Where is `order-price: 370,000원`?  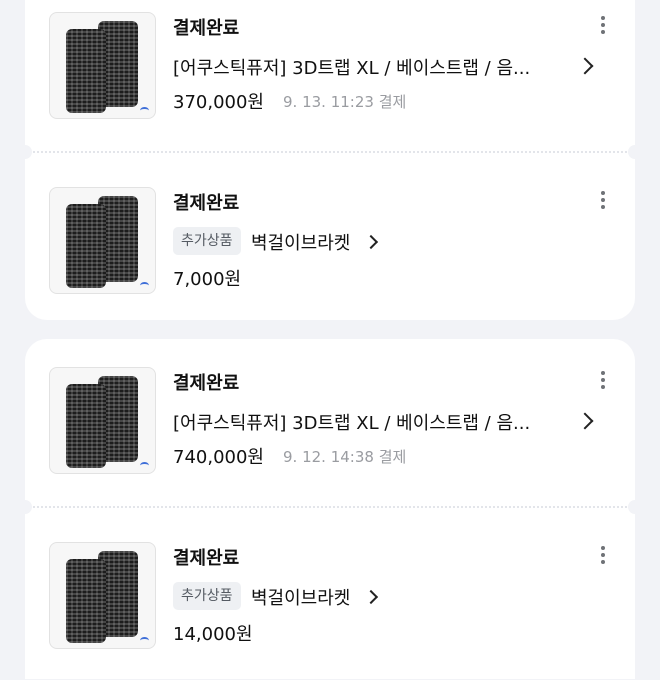 order-price: 370,000원 is located at coordinates (218, 102).